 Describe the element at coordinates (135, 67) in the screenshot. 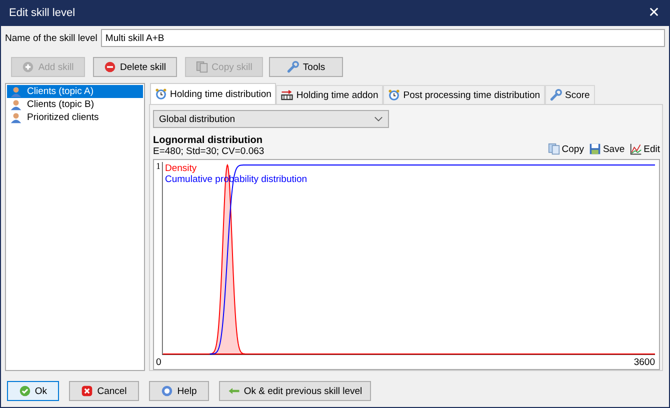

I see `delete-skill-button: Delete skill` at that location.